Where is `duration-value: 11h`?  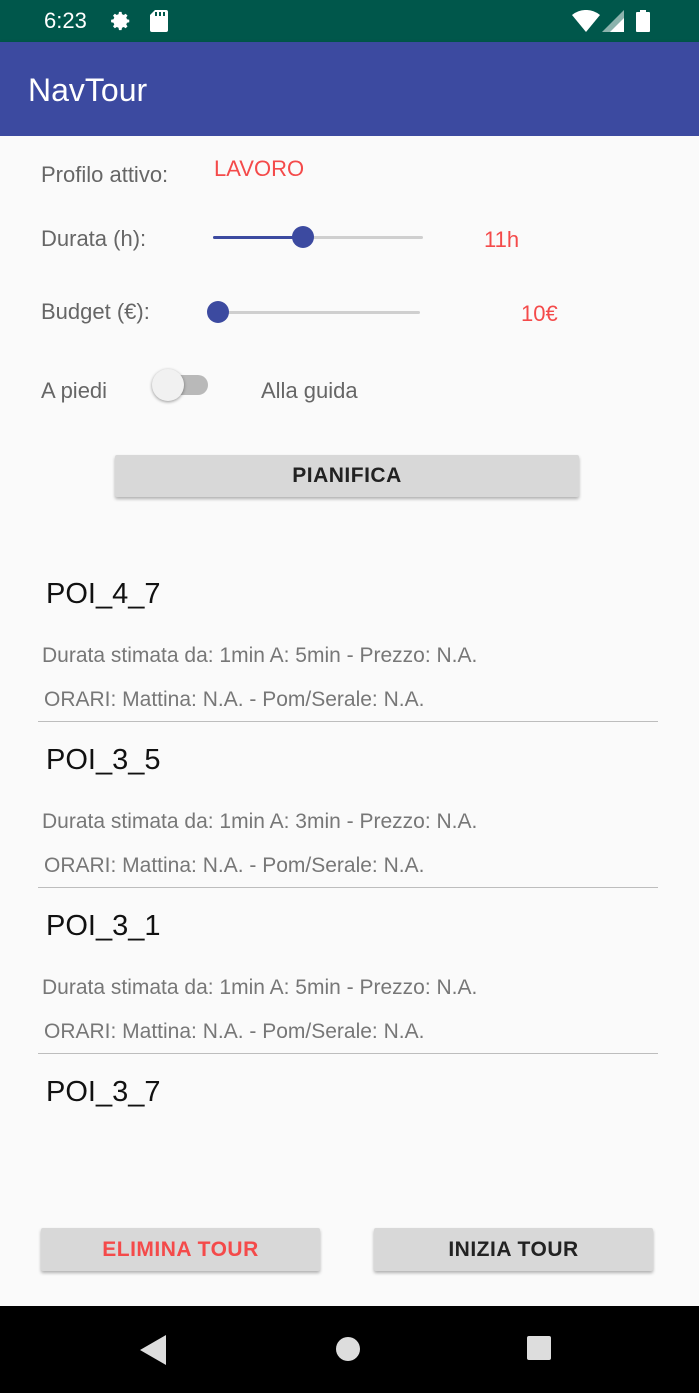 duration-value: 11h is located at coordinates (502, 239).